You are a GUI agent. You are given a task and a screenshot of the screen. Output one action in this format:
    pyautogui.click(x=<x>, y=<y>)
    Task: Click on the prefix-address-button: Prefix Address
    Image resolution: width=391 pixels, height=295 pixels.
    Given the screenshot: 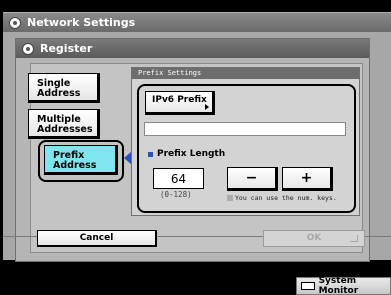 What is the action you would take?
    pyautogui.click(x=81, y=160)
    